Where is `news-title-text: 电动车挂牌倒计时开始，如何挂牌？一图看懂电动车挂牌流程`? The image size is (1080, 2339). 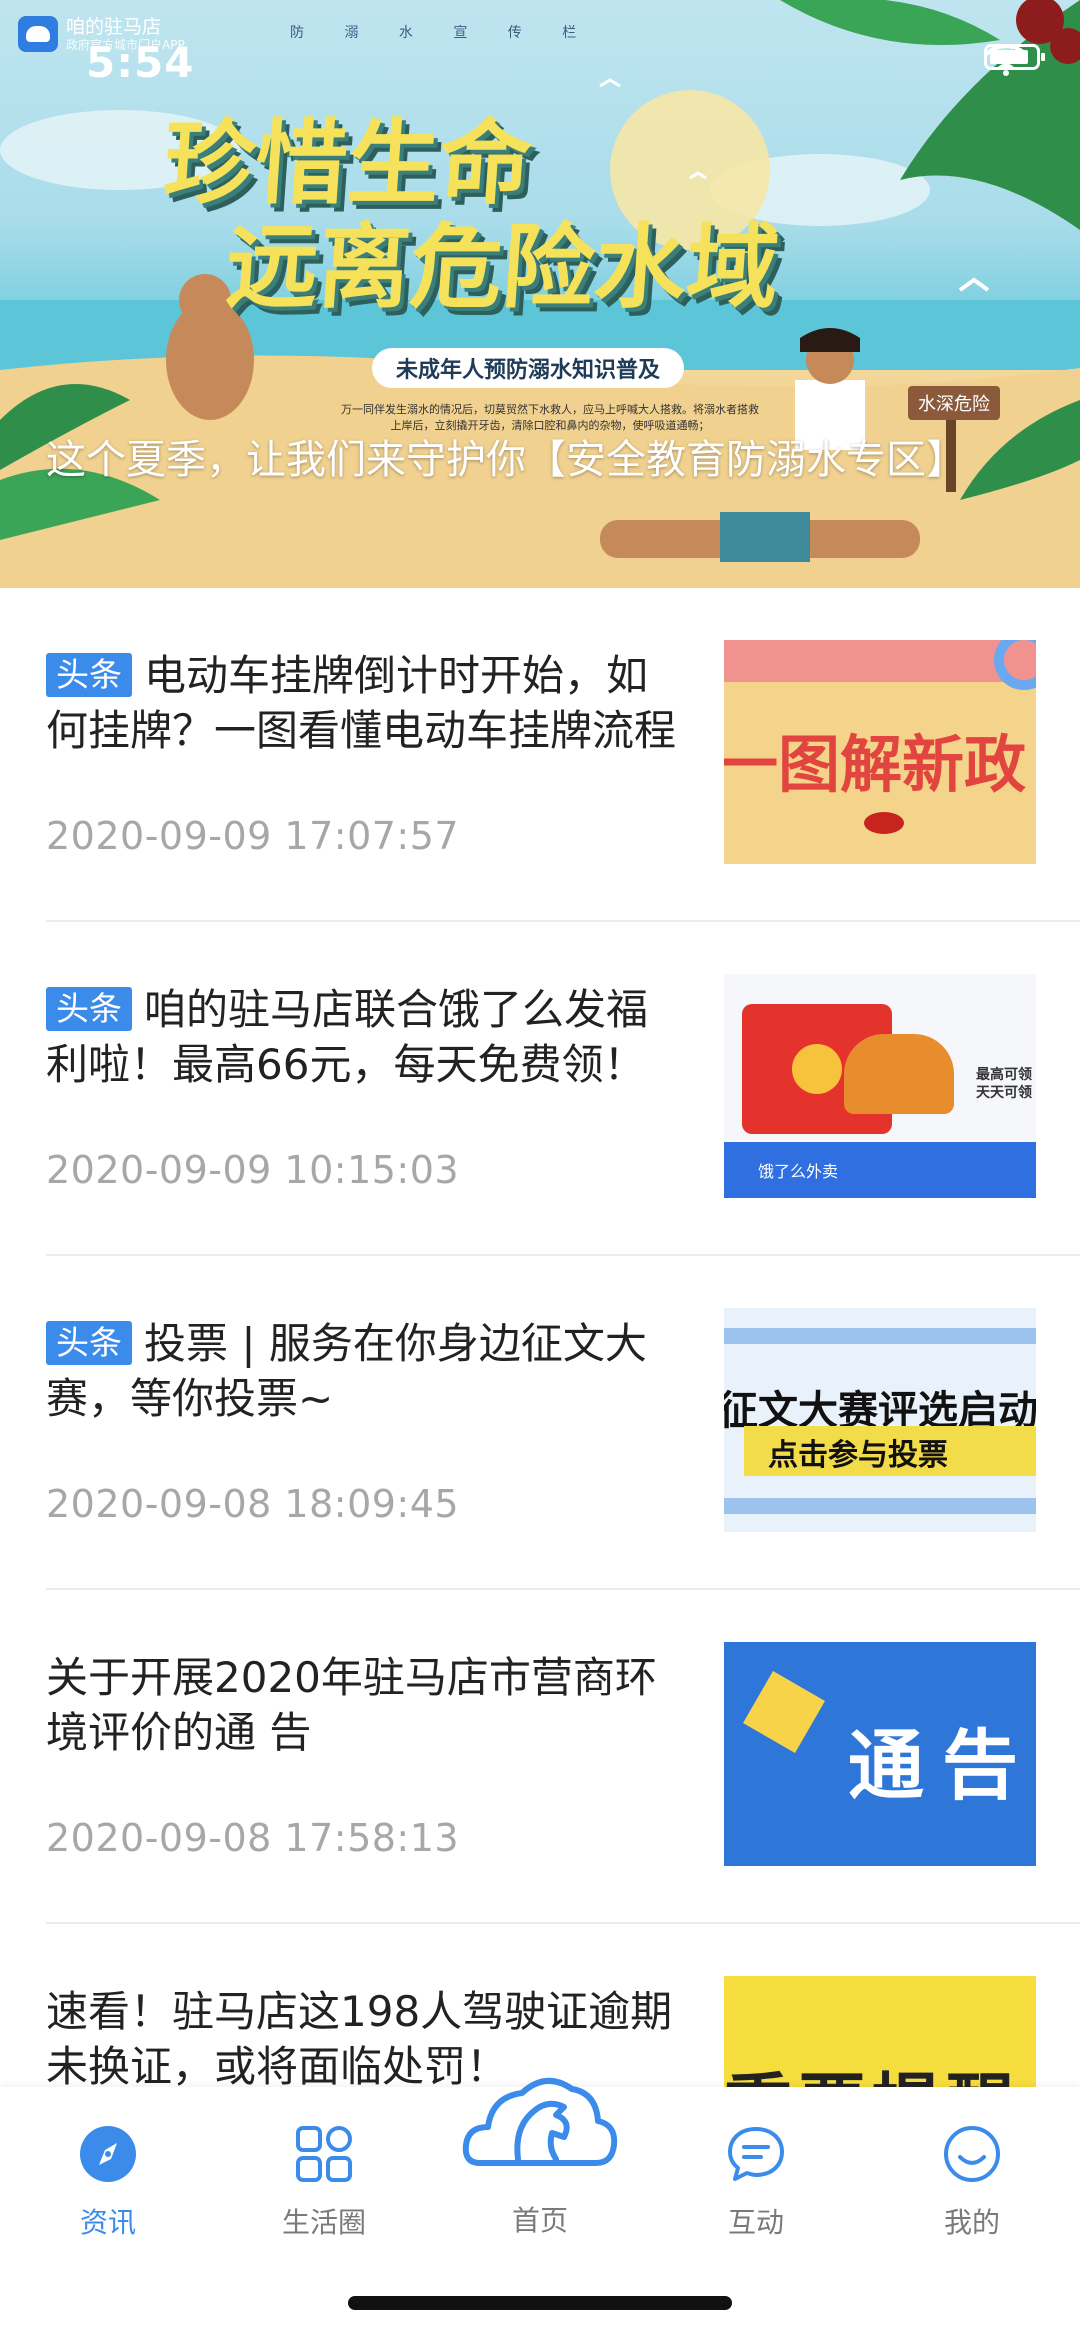 news-title-text: 电动车挂牌倒计时开始，如何挂牌？一图看懂电动车挂牌流程 is located at coordinates (361, 703).